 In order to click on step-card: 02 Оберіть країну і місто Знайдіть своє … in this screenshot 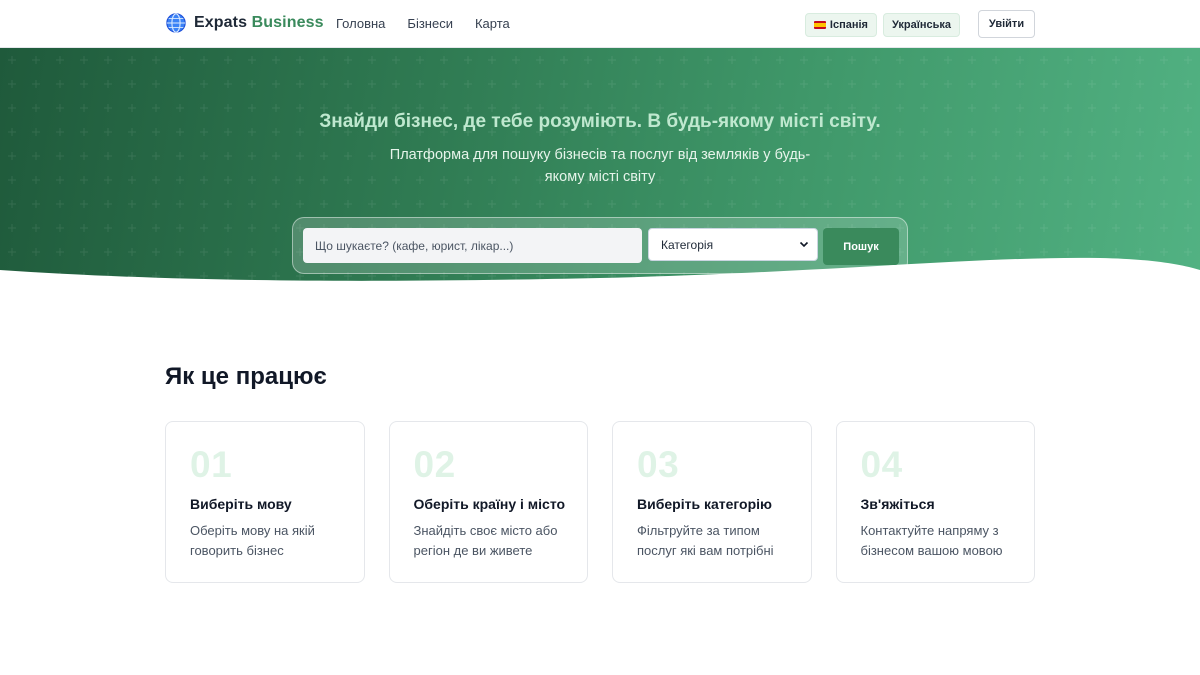, I will do `click(488, 502)`.